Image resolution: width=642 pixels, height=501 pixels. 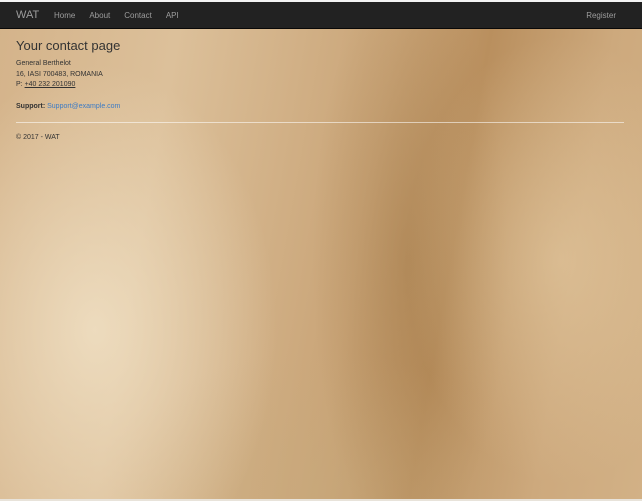 What do you see at coordinates (64, 15) in the screenshot?
I see `nav-link-home: Home` at bounding box center [64, 15].